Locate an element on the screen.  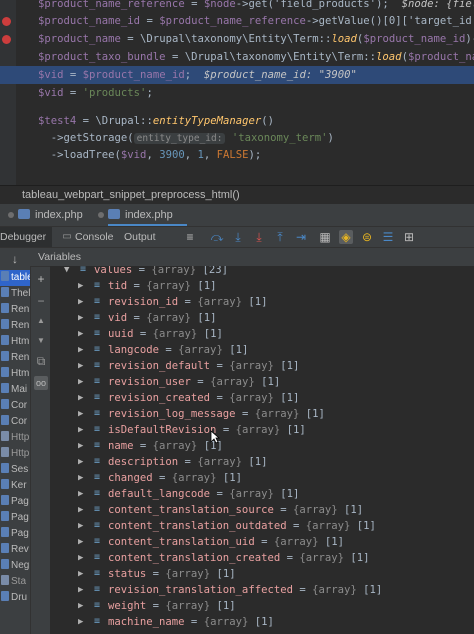
variable-row: ▶ ≡ vid = {array} [1] is located at coordinates (262, 318).